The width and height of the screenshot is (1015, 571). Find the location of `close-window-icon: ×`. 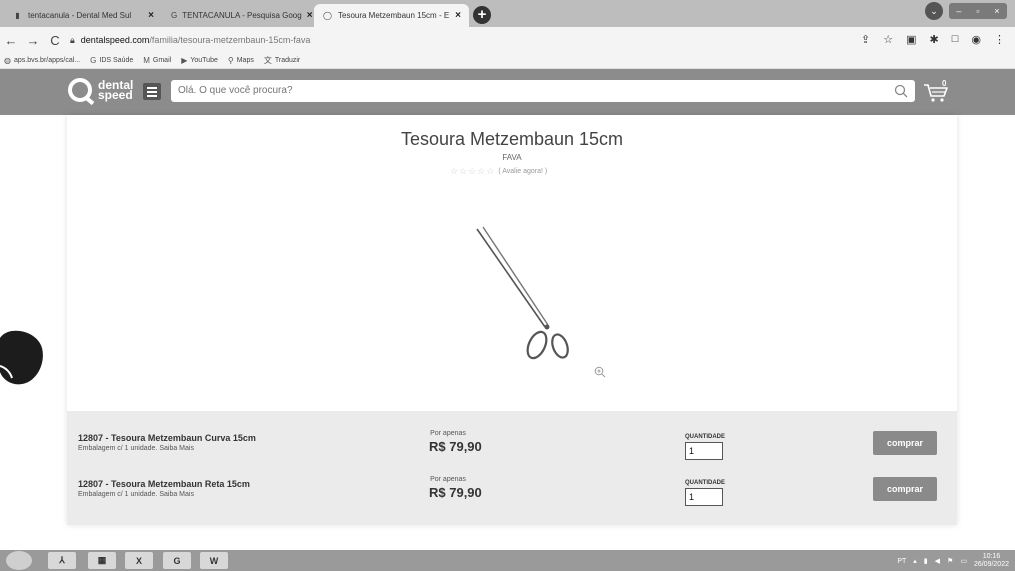

close-window-icon: × is located at coordinates (996, 11).